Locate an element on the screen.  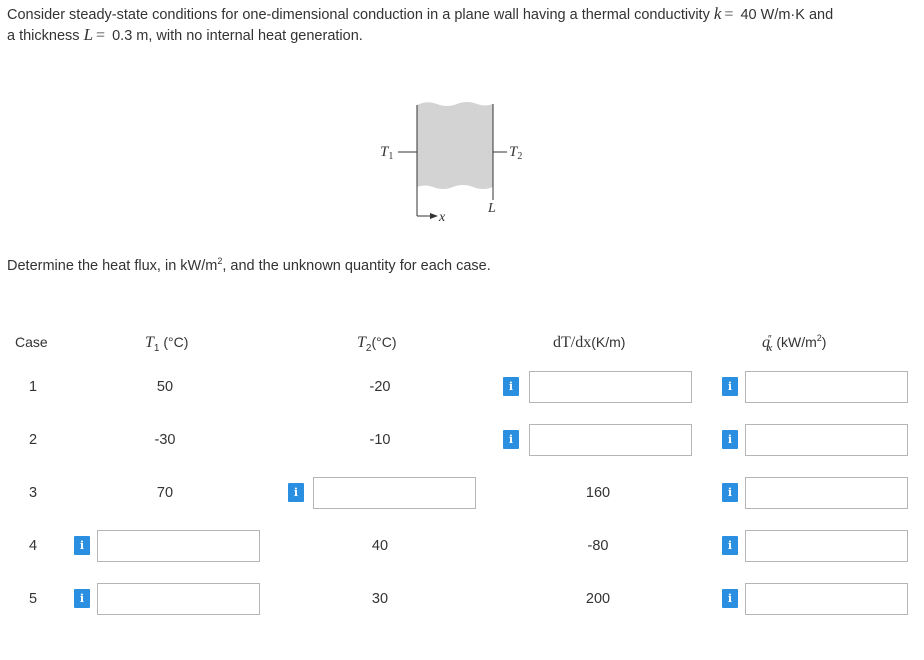
case-1-label: 1 is located at coordinates (33, 387).